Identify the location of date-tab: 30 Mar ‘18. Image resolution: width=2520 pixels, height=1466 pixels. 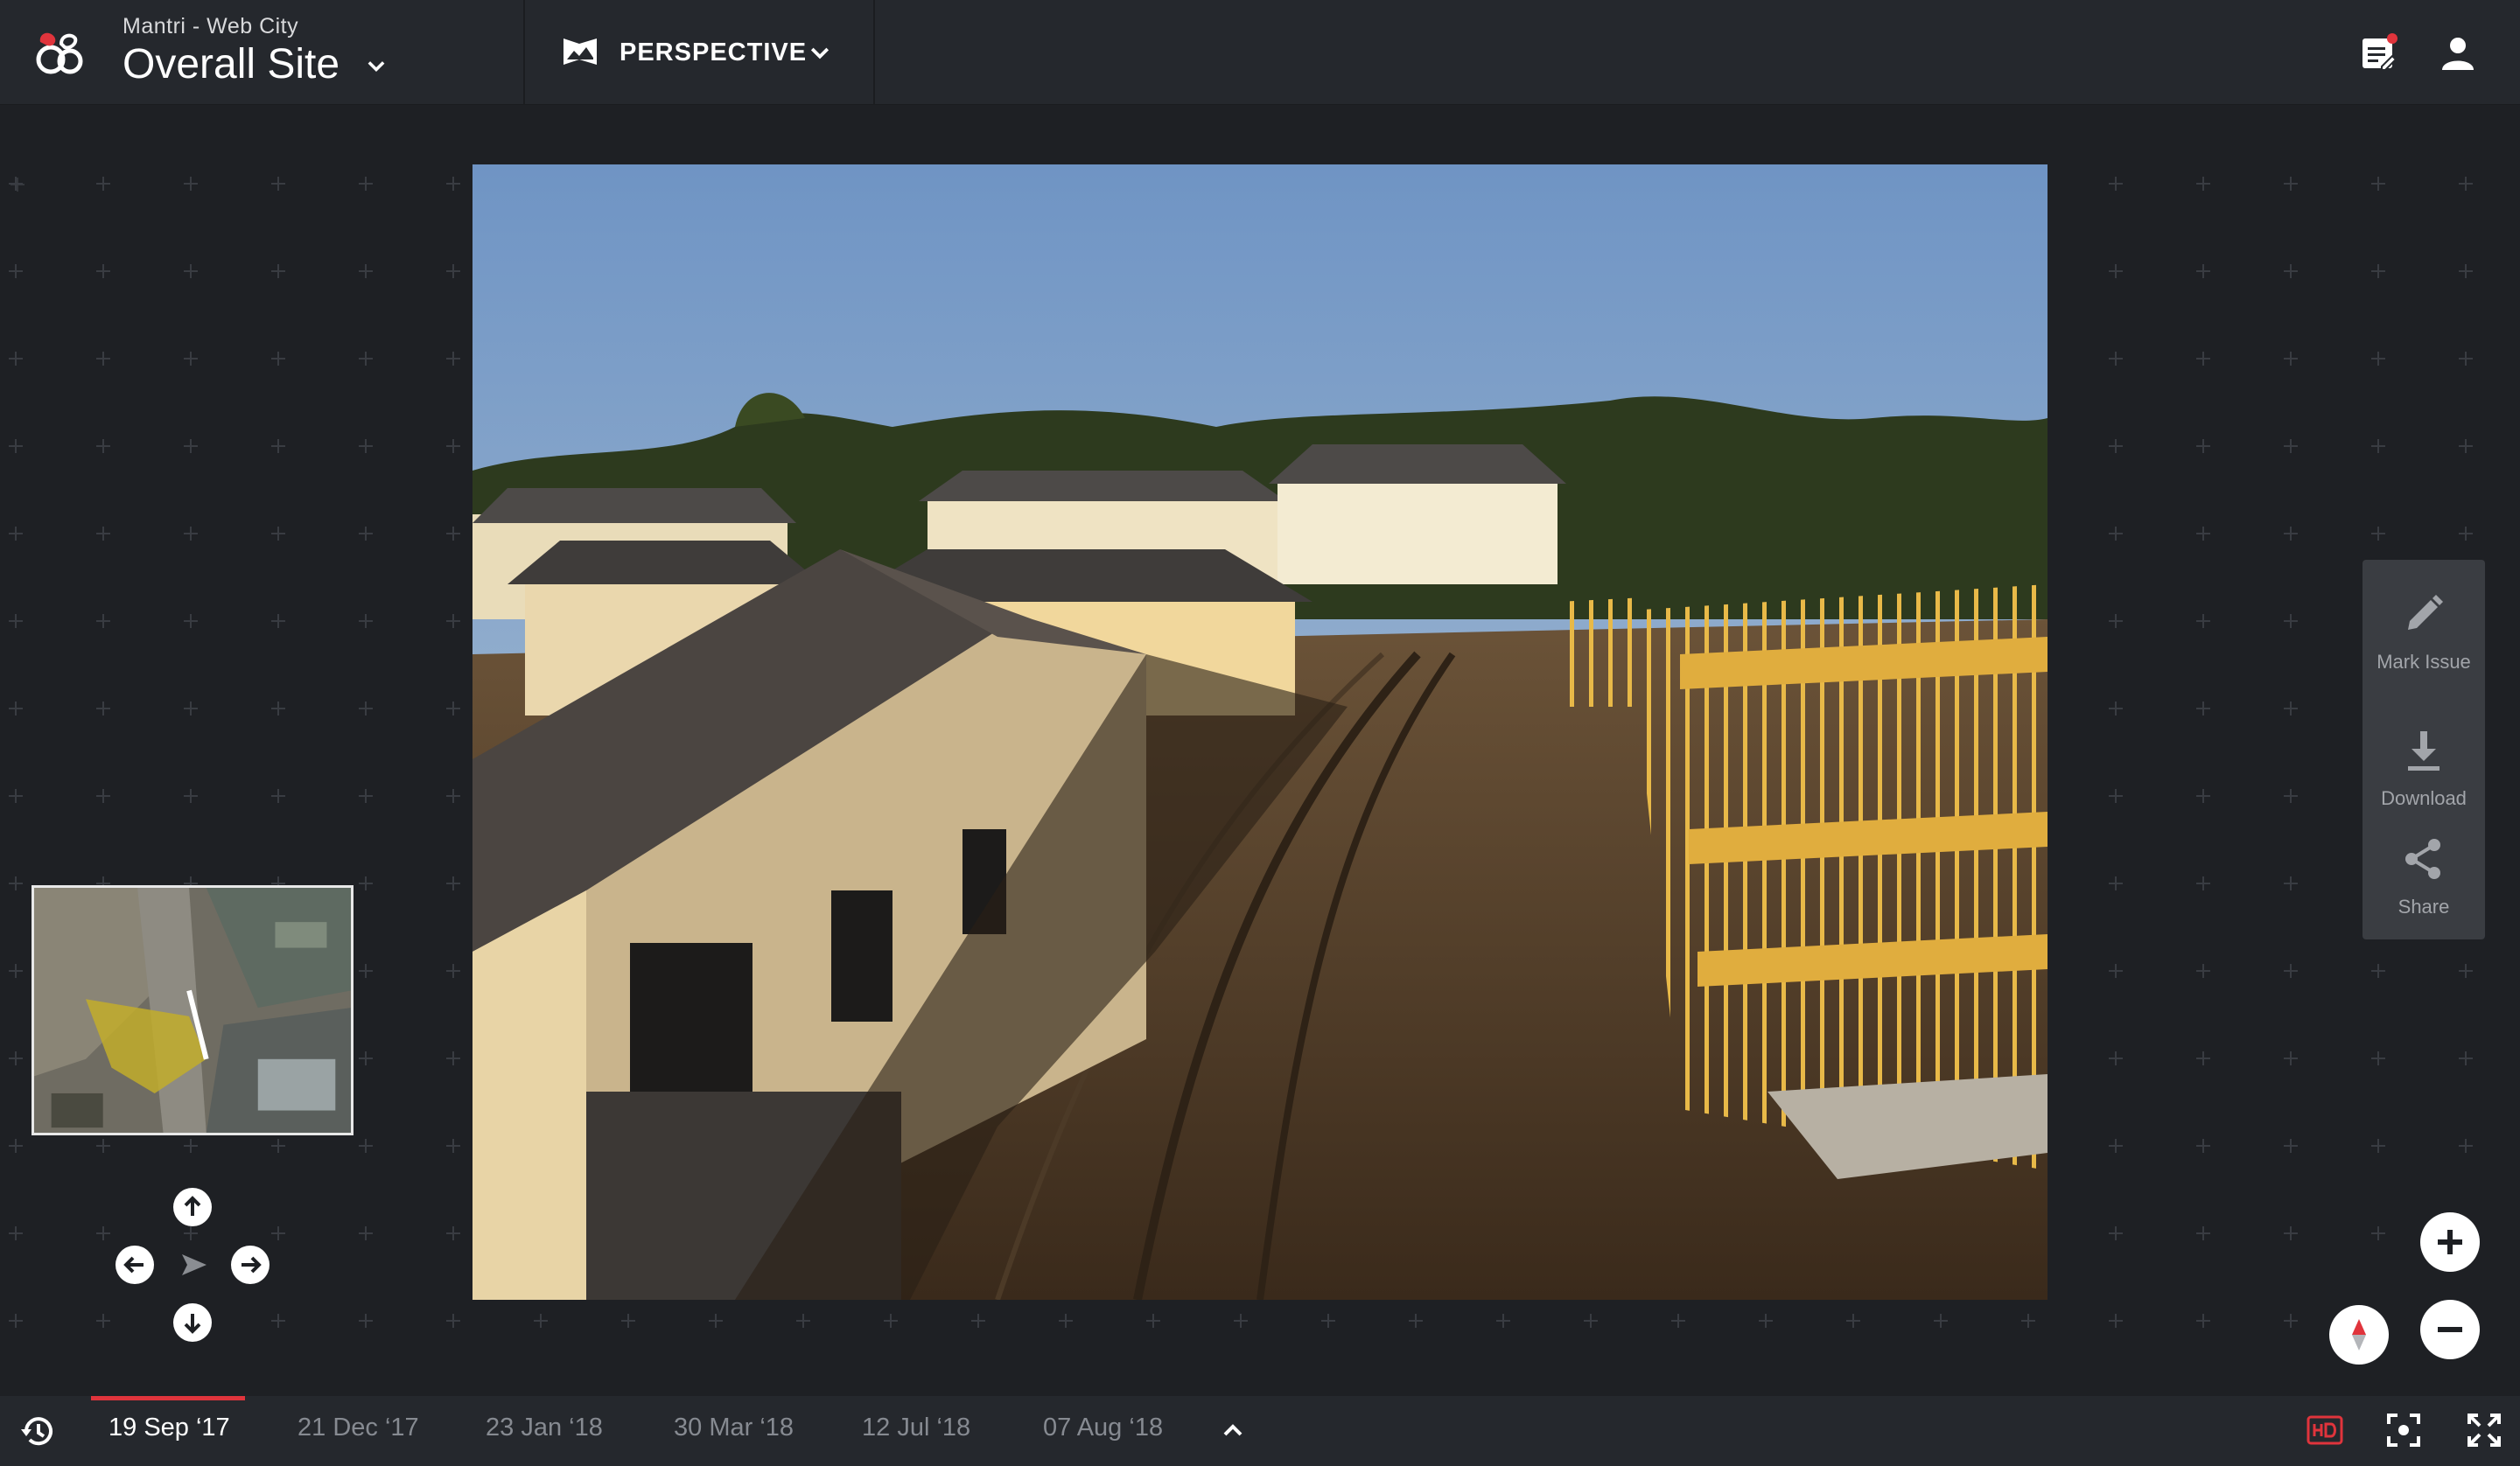
(734, 1428).